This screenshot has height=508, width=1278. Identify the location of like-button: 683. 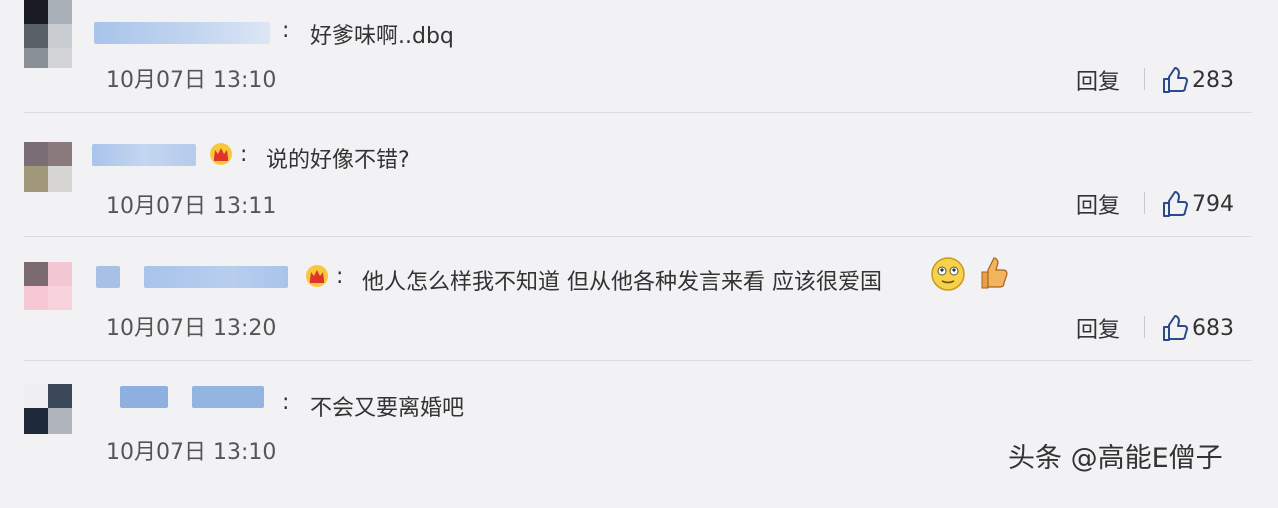
(1198, 328).